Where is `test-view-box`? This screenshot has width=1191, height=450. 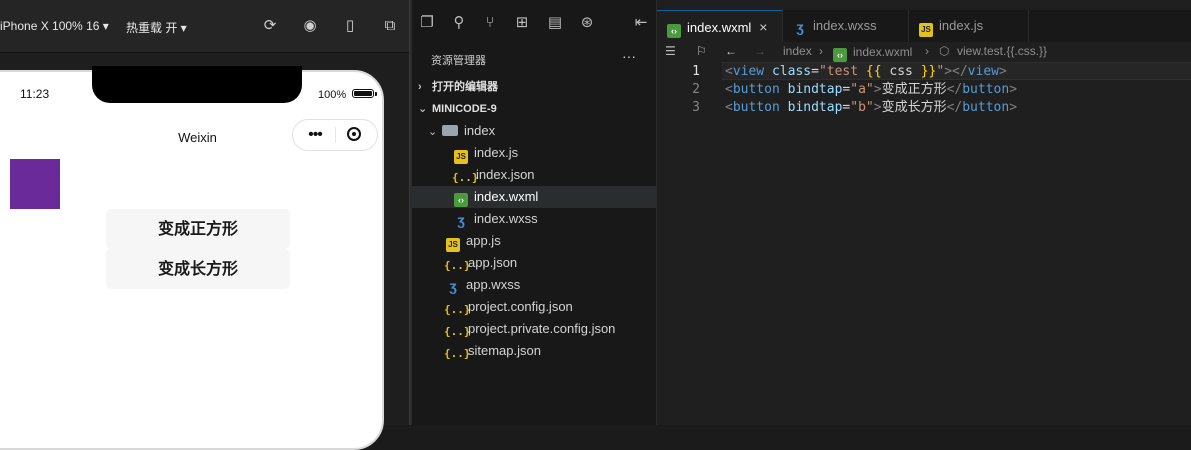 test-view-box is located at coordinates (35, 184).